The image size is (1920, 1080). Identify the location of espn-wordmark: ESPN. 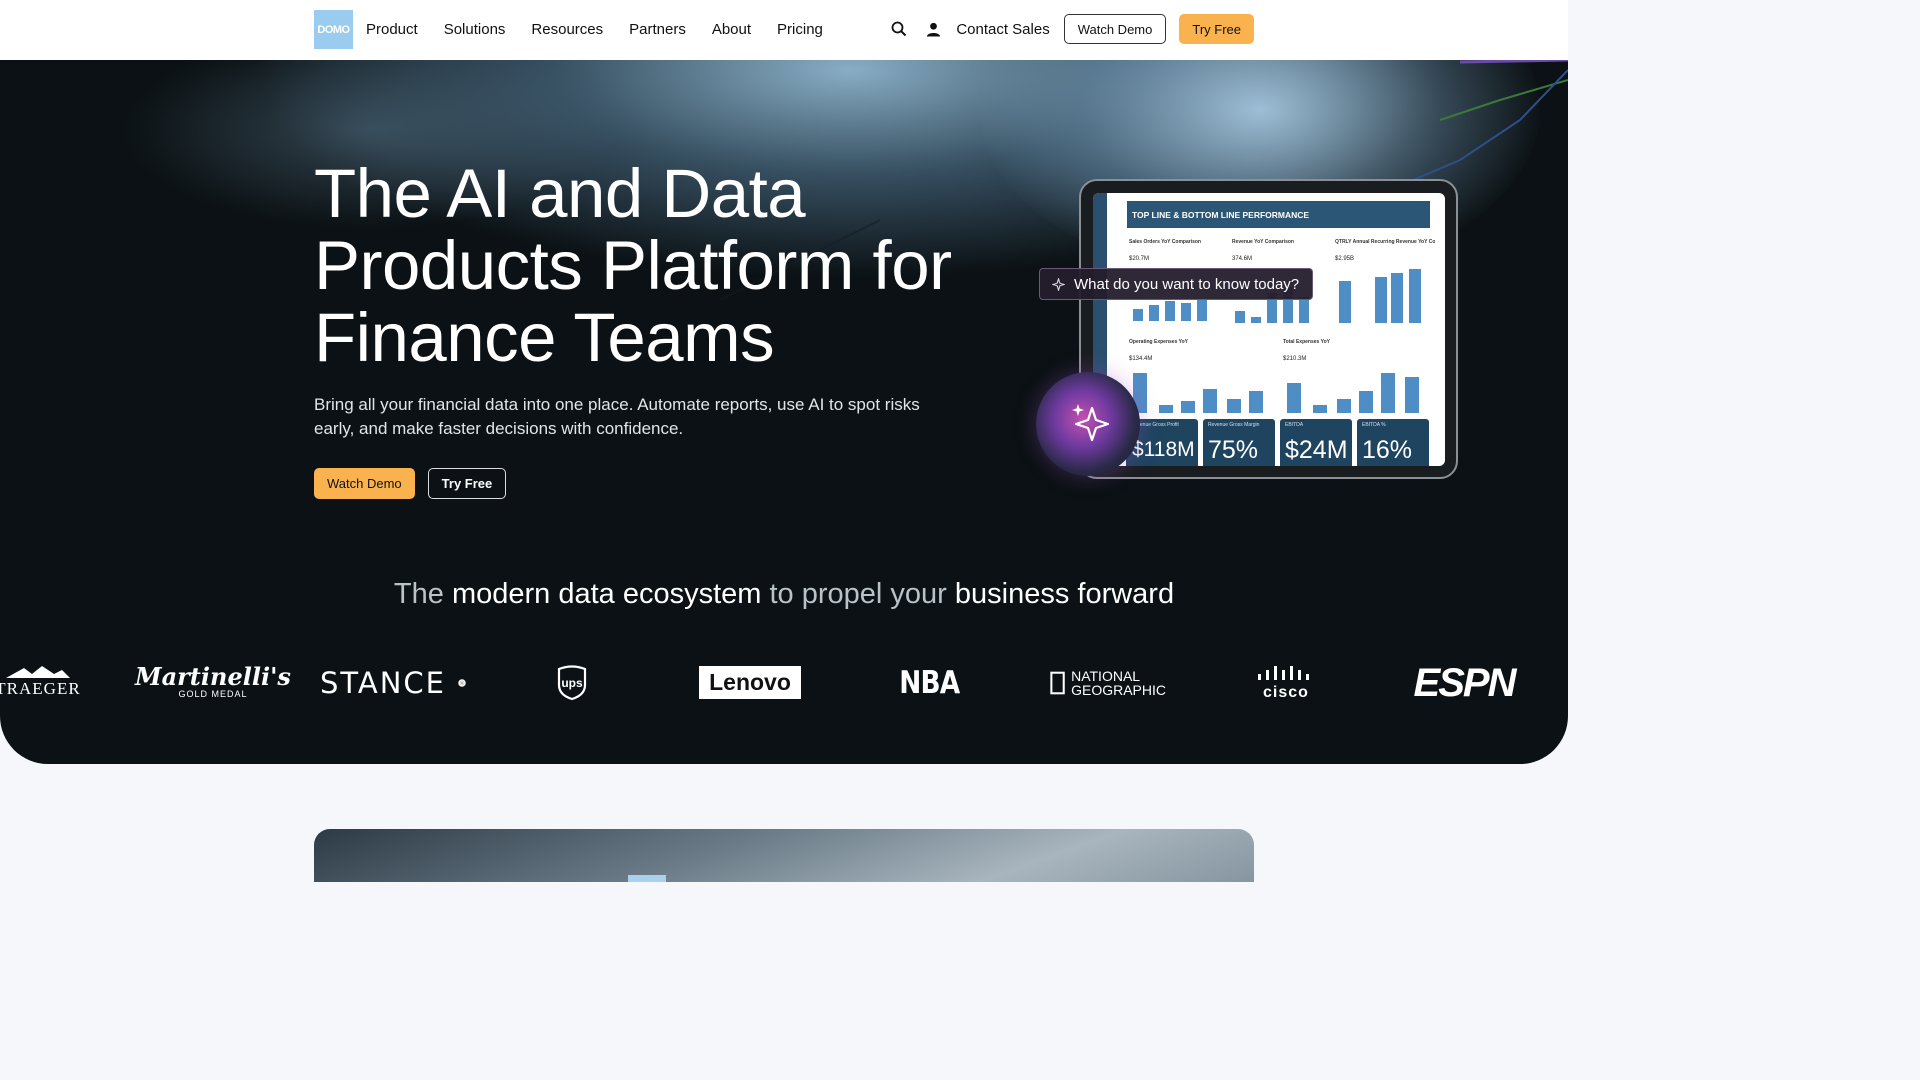
(1465, 682).